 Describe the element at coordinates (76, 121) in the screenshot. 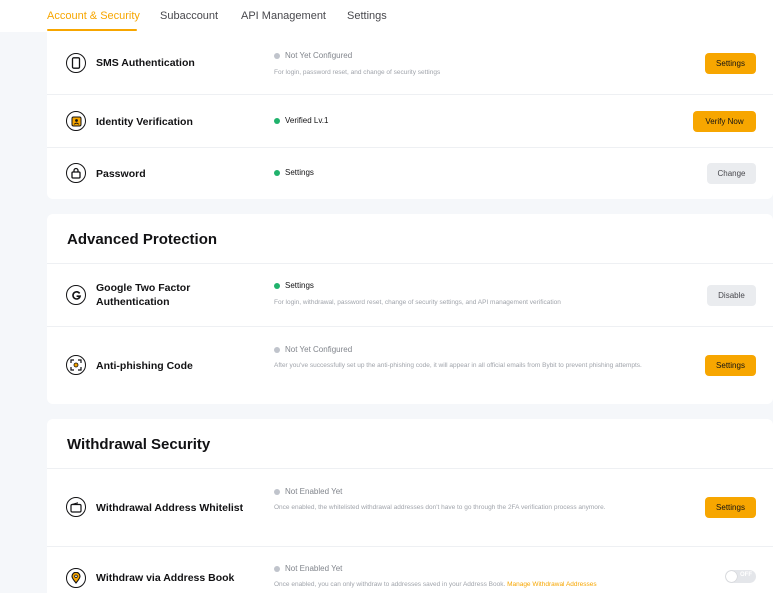

I see `id-card-icon` at that location.